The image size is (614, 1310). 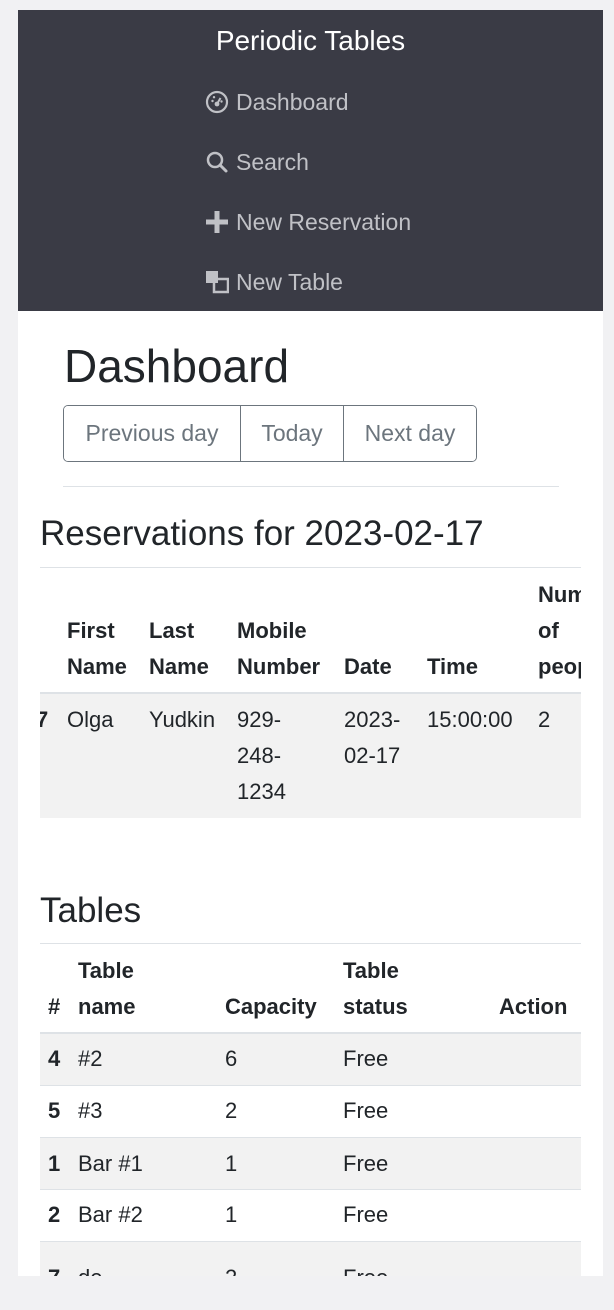 I want to click on nav-item-label: New Reservation, so click(x=324, y=221).